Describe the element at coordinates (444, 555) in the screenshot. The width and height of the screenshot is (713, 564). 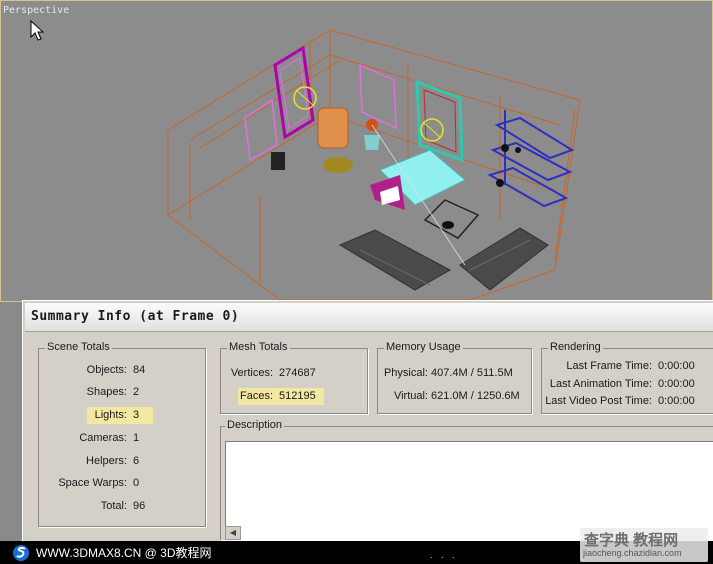
I see `footer-dots: . . .` at that location.